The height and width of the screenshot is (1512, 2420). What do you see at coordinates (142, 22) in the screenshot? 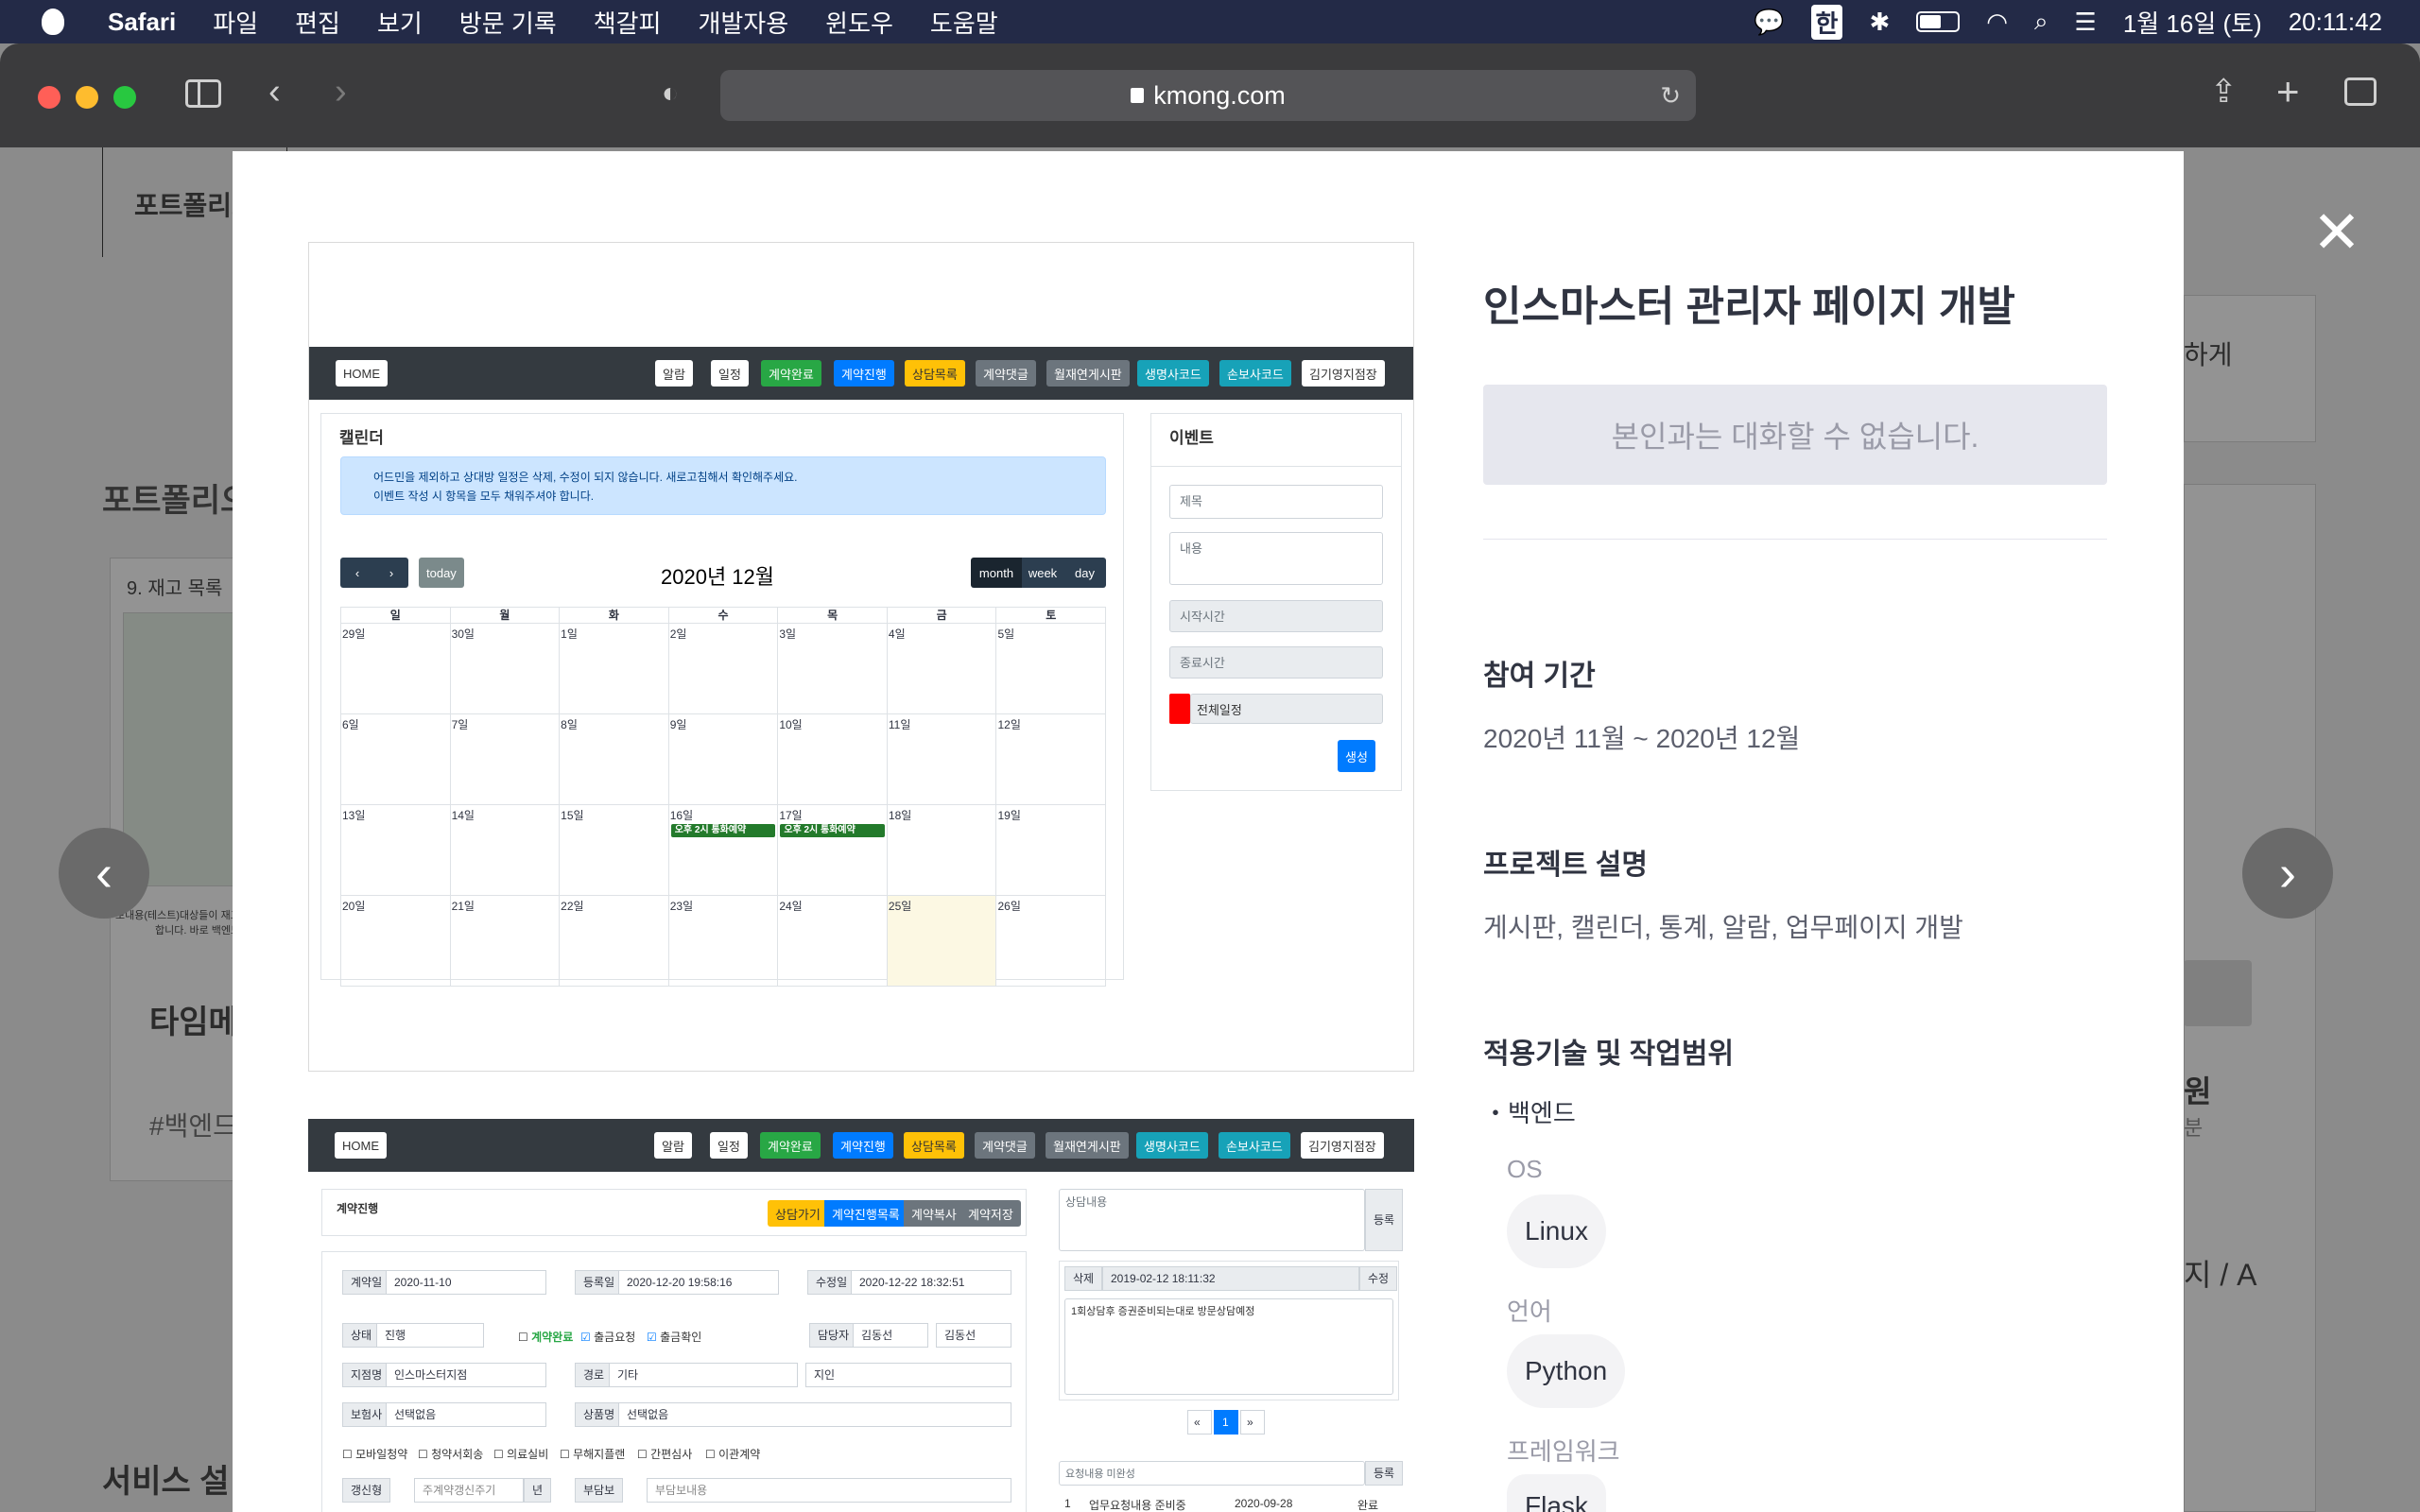
I see `menu-app-name: Safari` at bounding box center [142, 22].